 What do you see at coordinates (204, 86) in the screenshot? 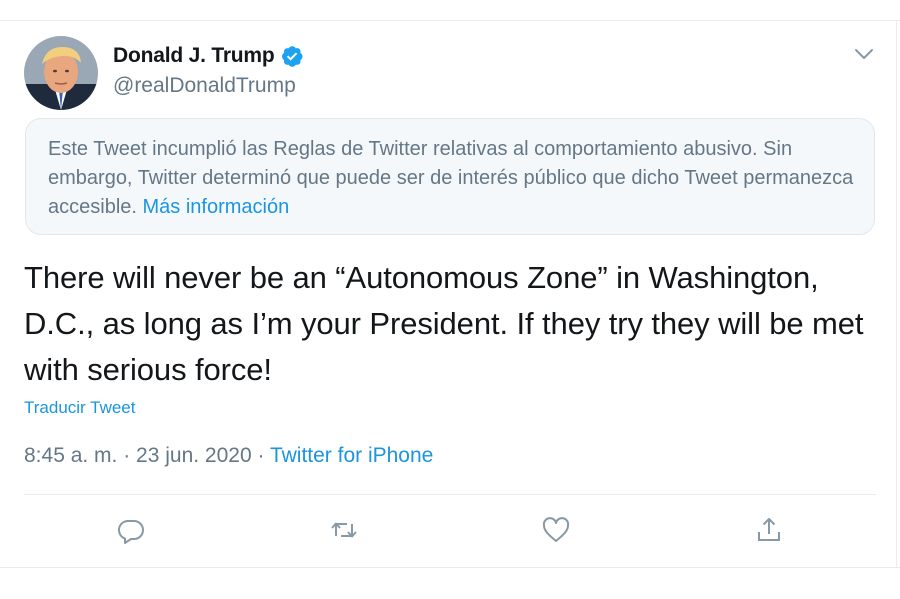
I see `handle: @realDonaldTrump` at bounding box center [204, 86].